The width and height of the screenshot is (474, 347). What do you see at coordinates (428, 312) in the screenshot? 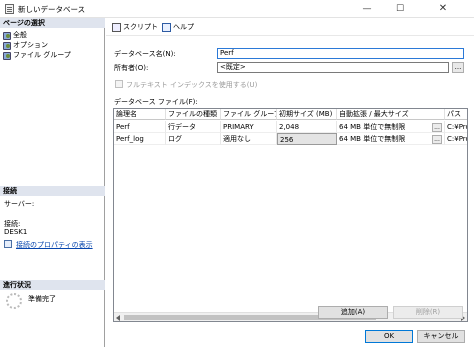
I see `remove-button: 削除(R)` at bounding box center [428, 312].